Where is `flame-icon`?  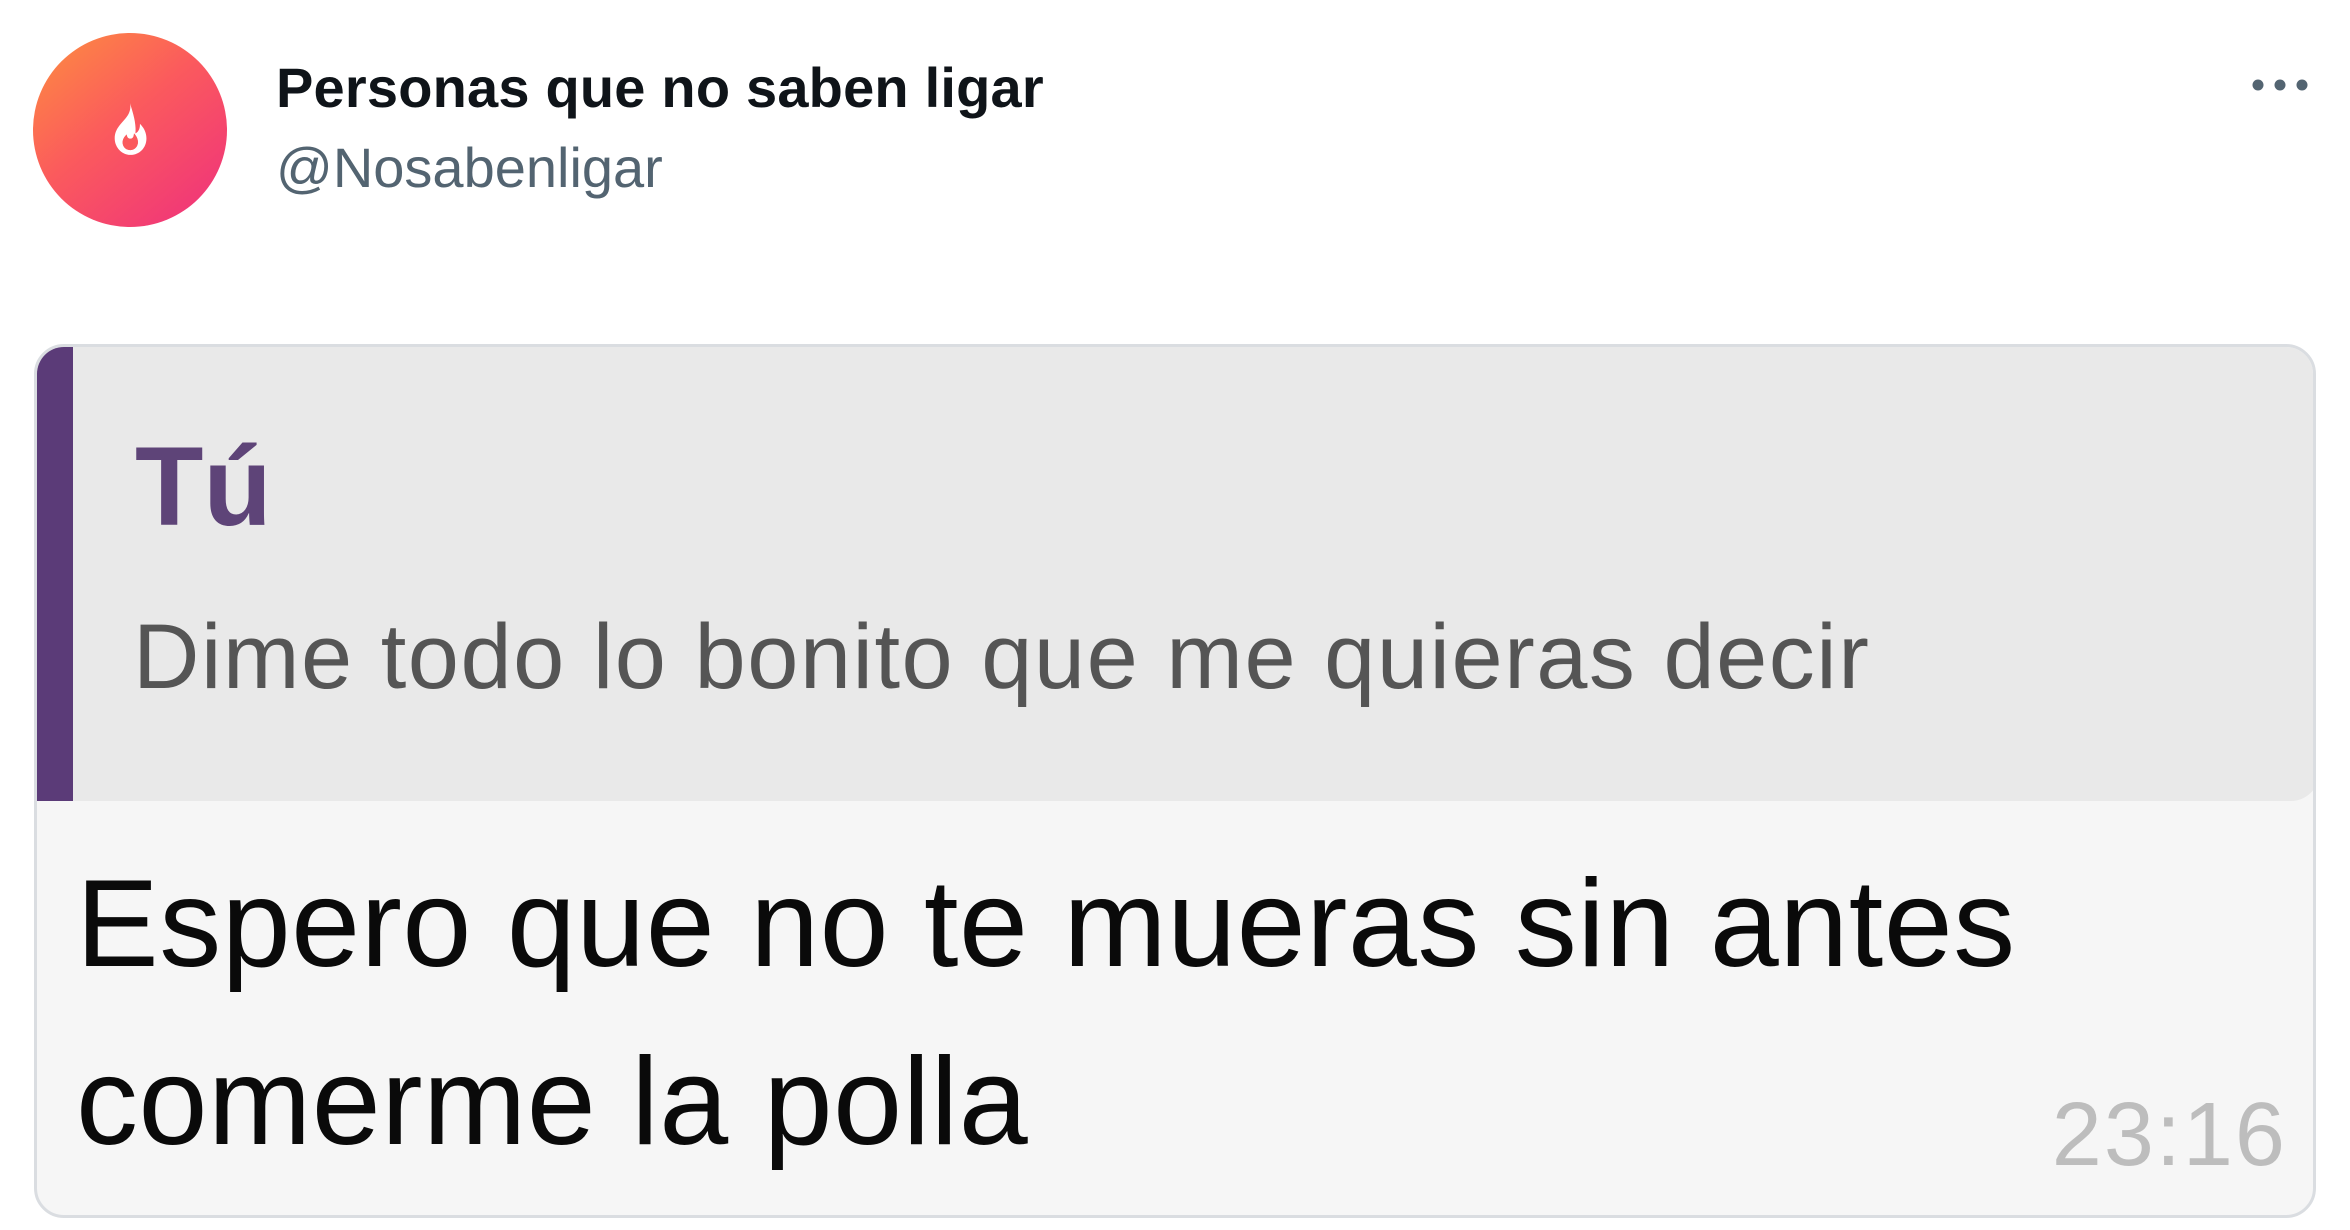
flame-icon is located at coordinates (130, 129).